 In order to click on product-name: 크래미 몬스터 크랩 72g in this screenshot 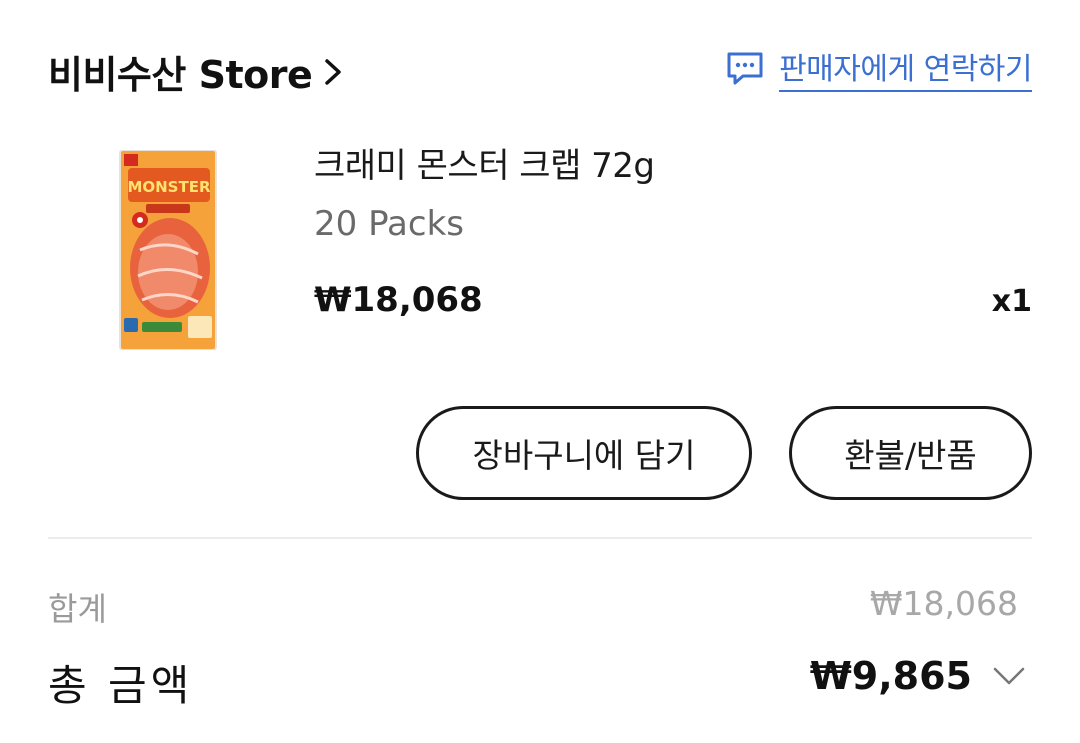, I will do `click(484, 162)`.